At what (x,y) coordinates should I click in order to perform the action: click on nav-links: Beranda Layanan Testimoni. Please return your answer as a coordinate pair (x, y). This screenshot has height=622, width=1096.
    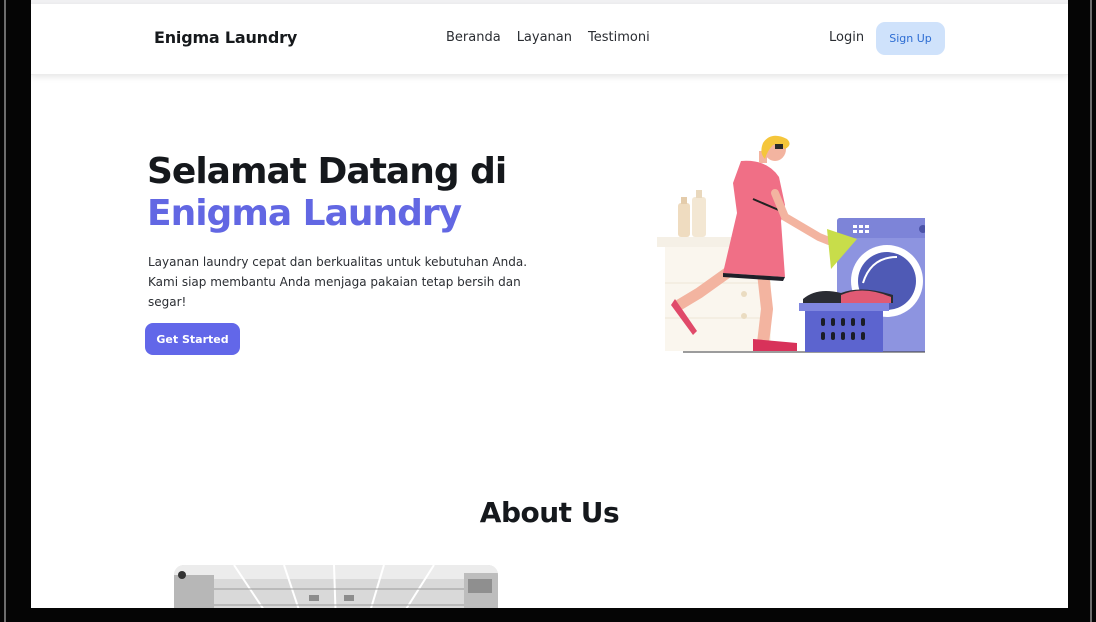
    Looking at the image, I should click on (548, 37).